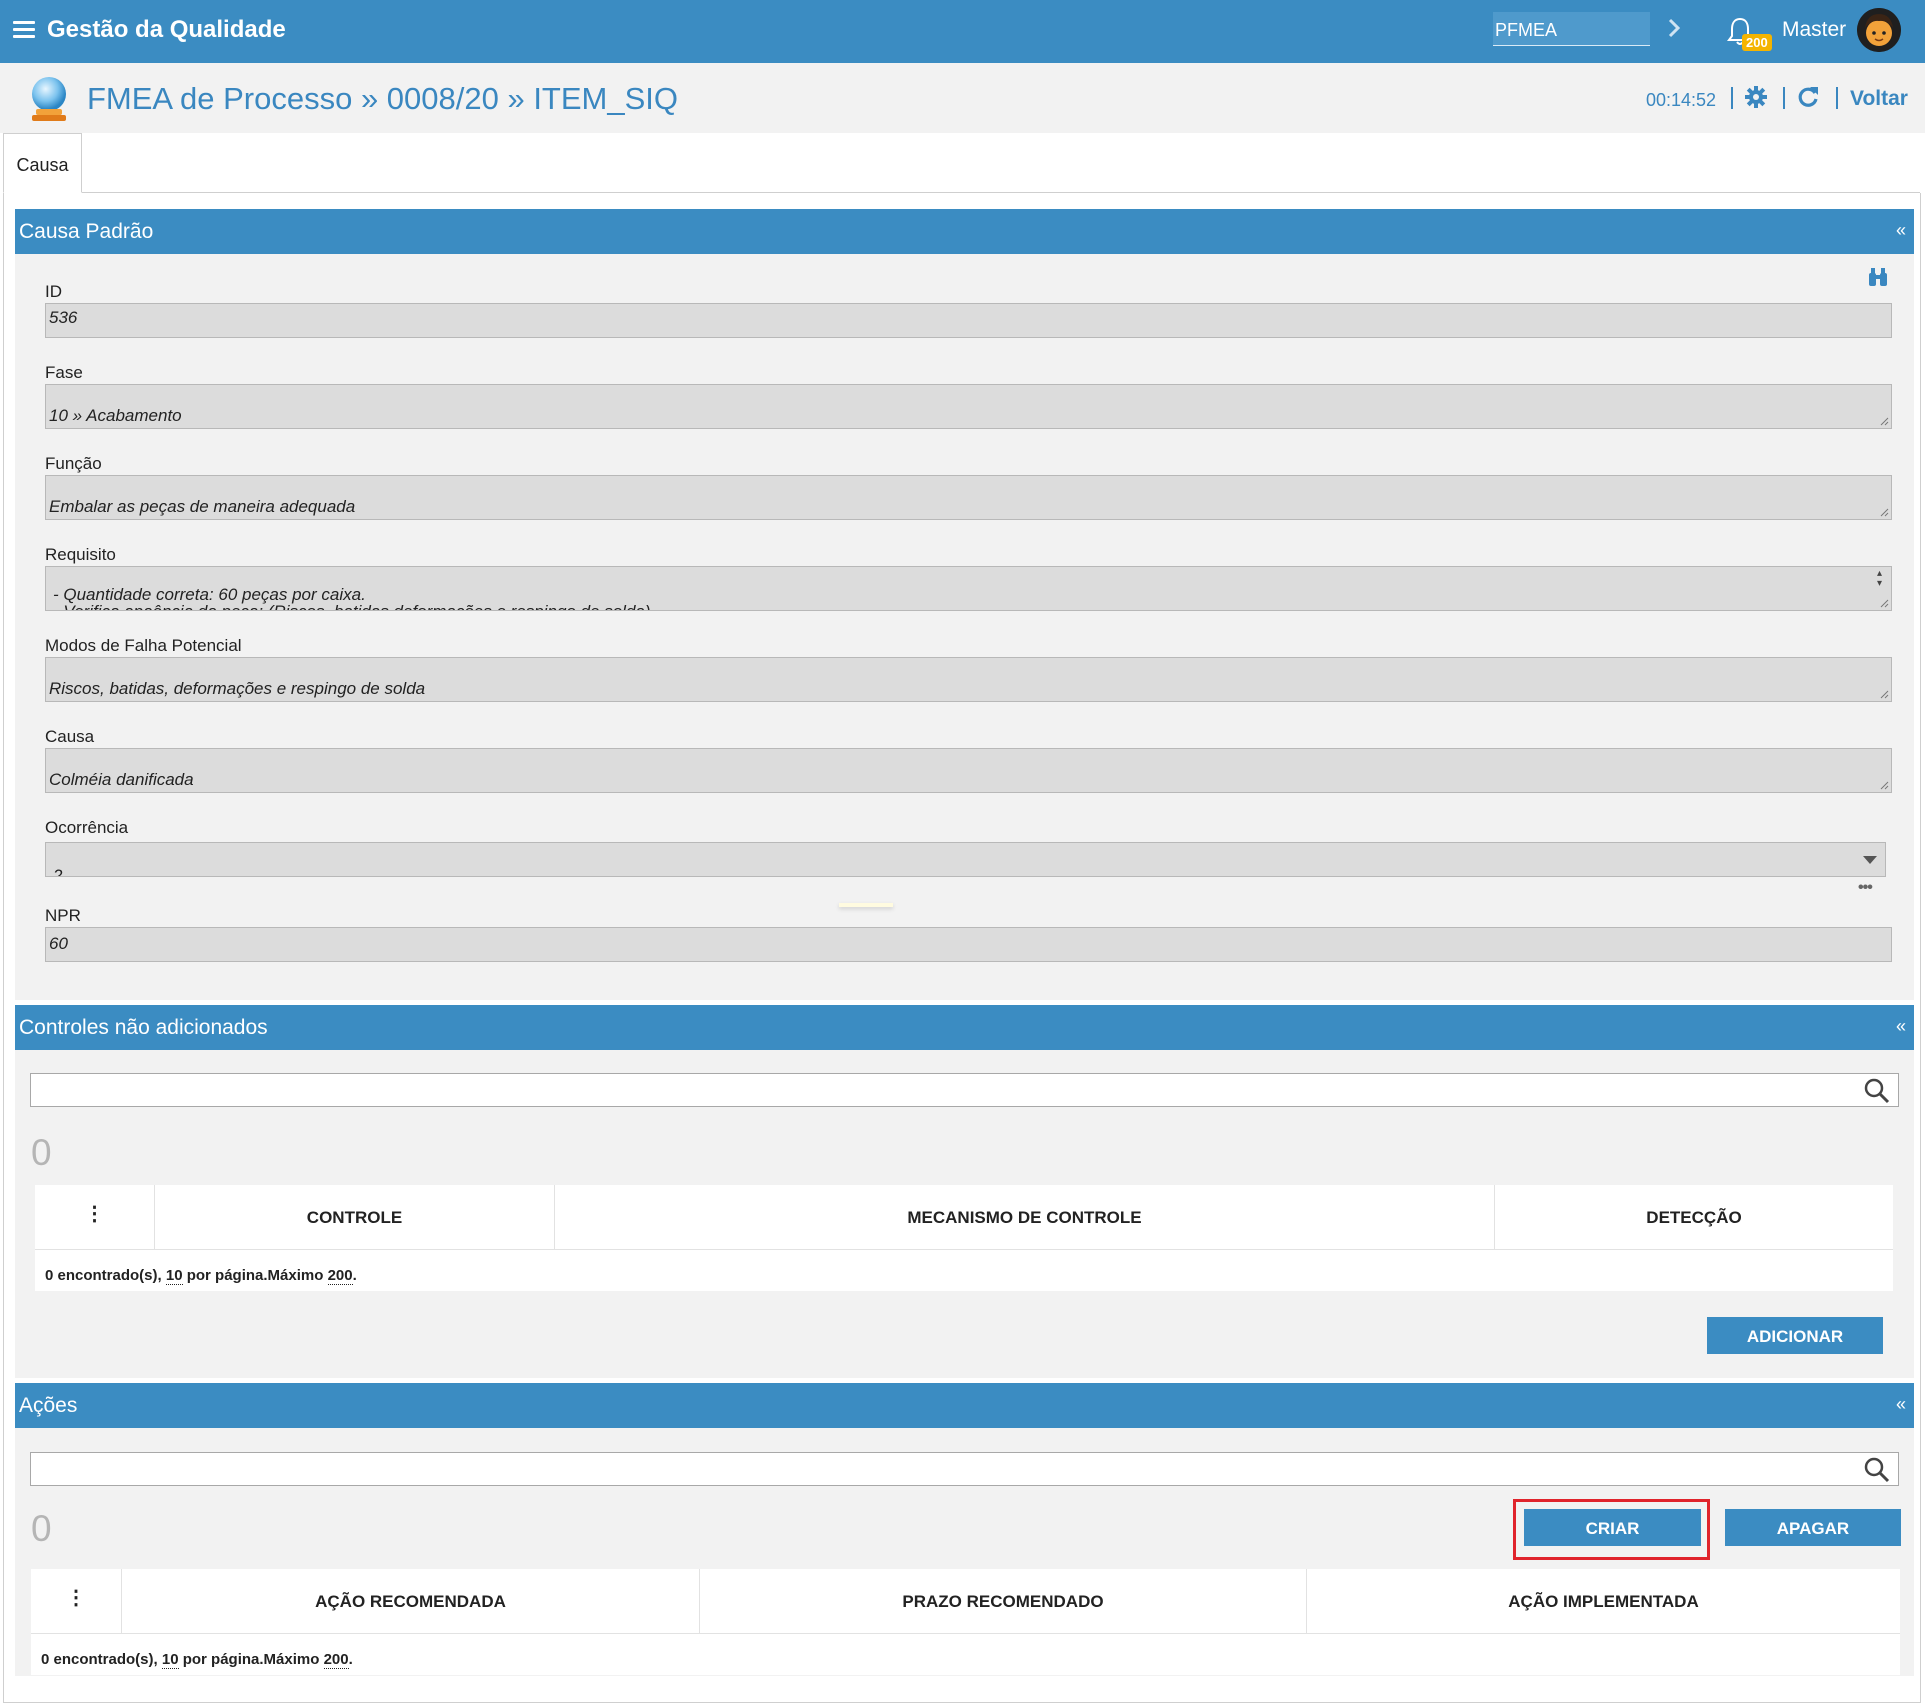  Describe the element at coordinates (1808, 97) in the screenshot. I see `refresh-icon` at that location.